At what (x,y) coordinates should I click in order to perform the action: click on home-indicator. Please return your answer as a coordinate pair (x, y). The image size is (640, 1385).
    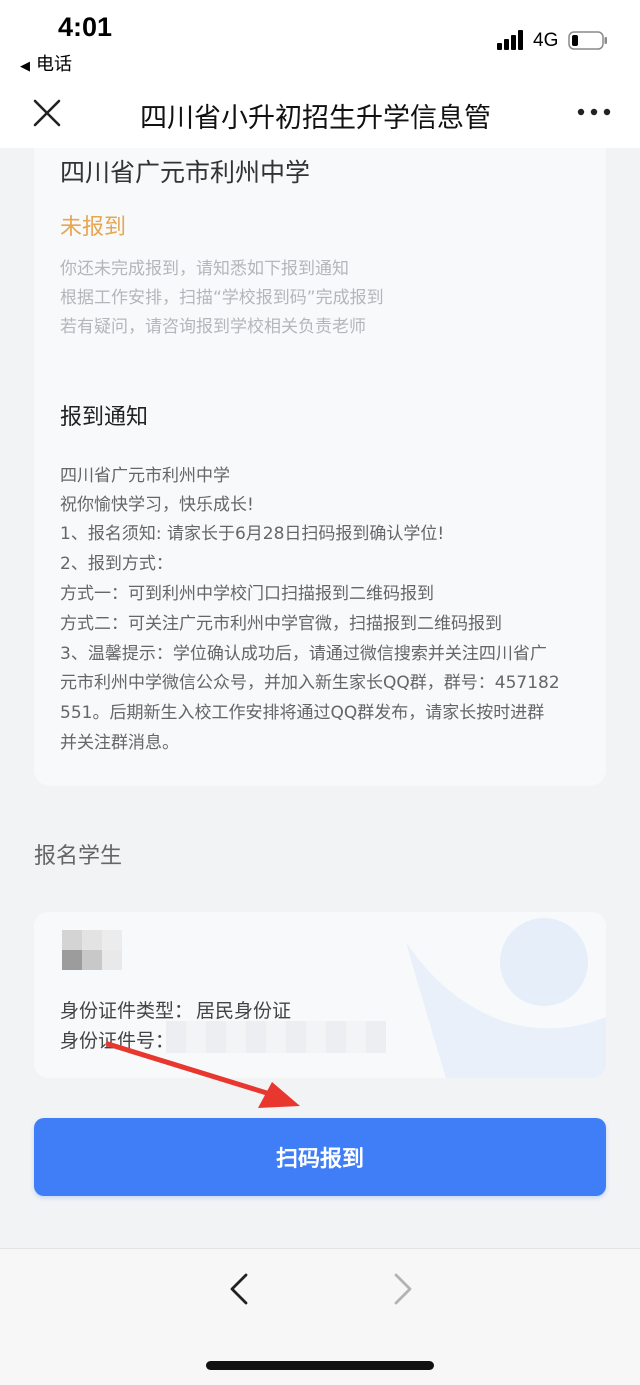
    Looking at the image, I should click on (320, 1365).